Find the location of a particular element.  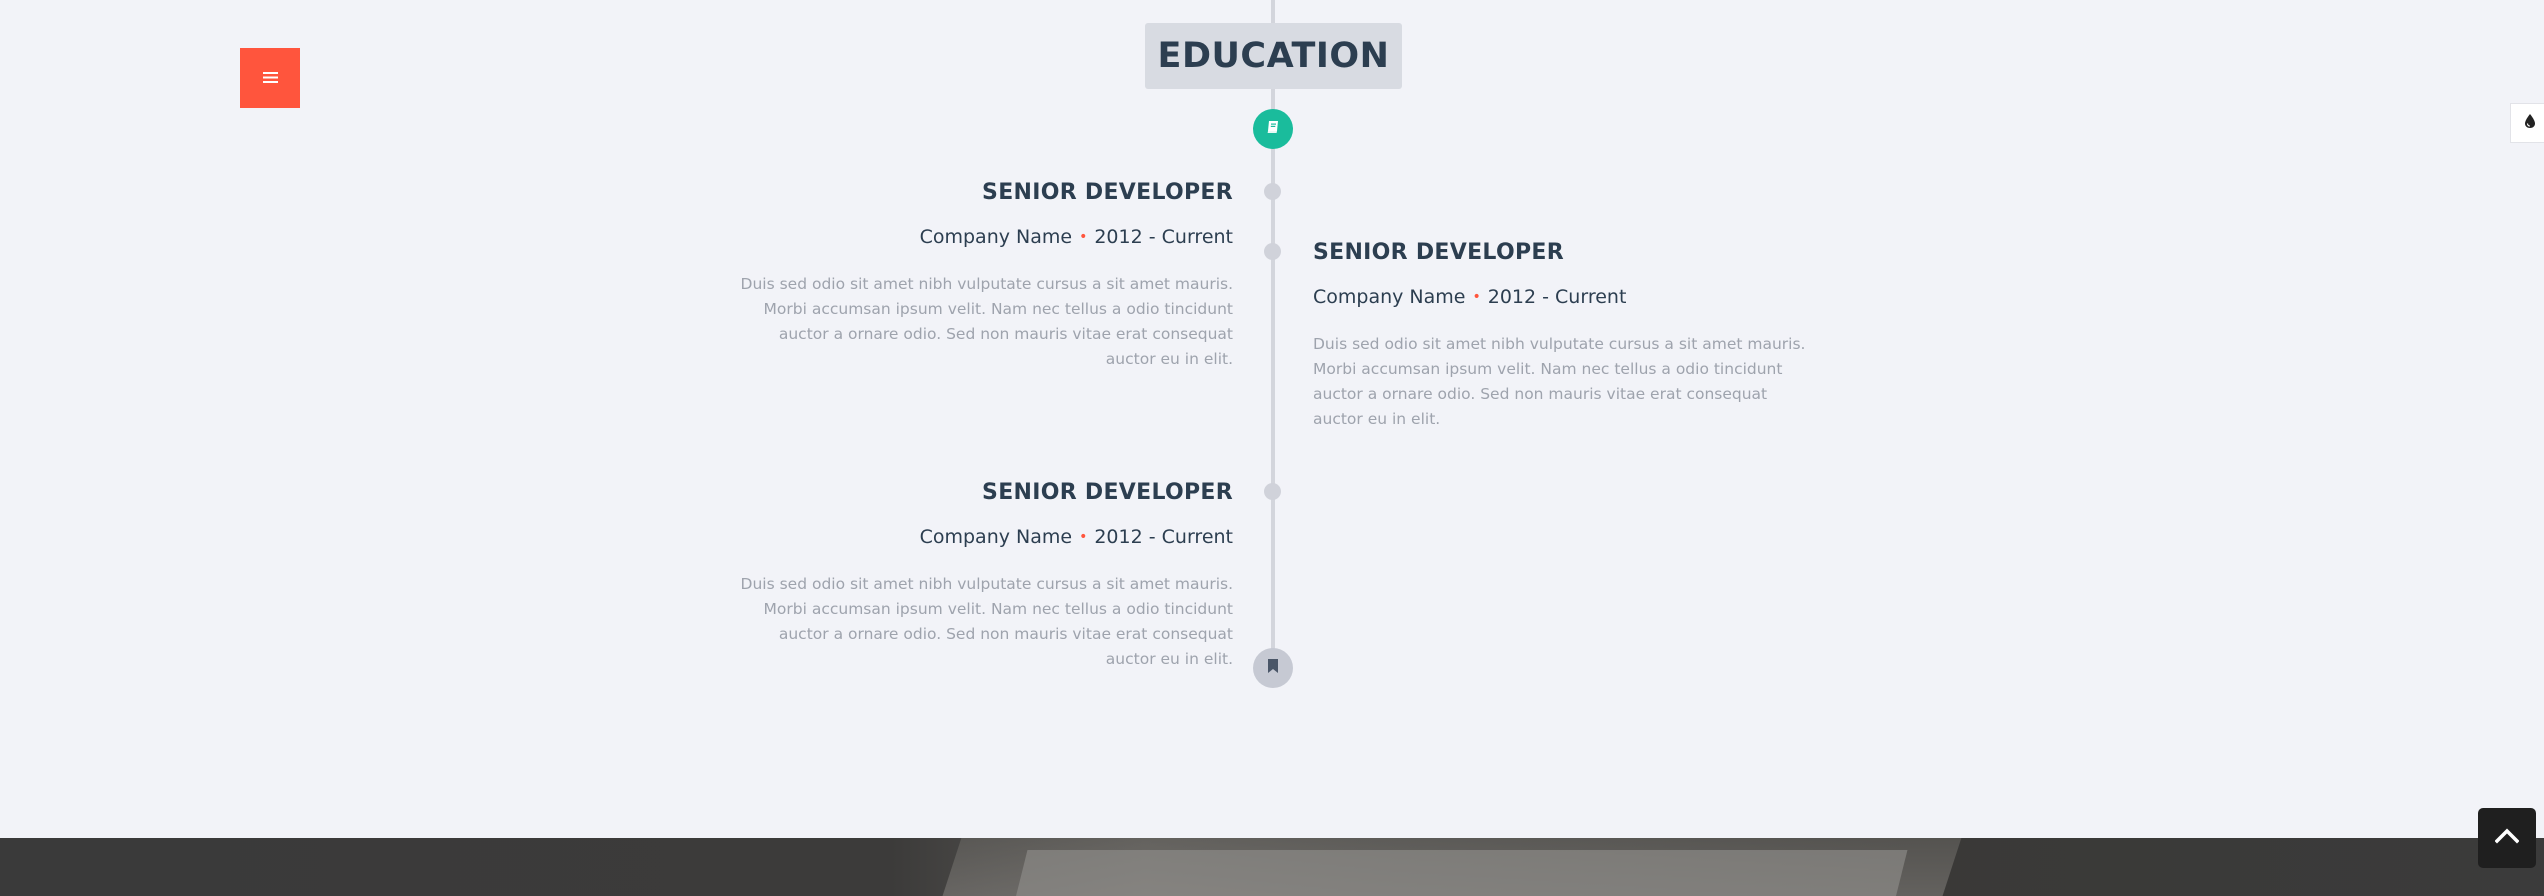

menu-button is located at coordinates (270, 78).